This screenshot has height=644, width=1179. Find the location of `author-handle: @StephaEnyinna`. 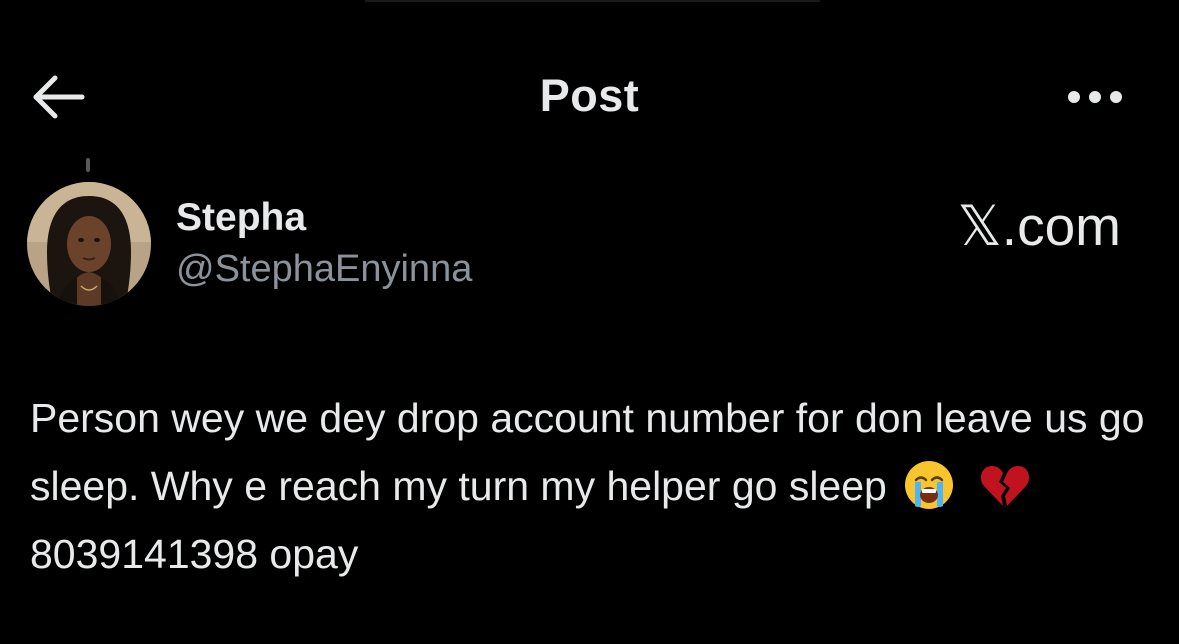

author-handle: @StephaEnyinna is located at coordinates (324, 269).